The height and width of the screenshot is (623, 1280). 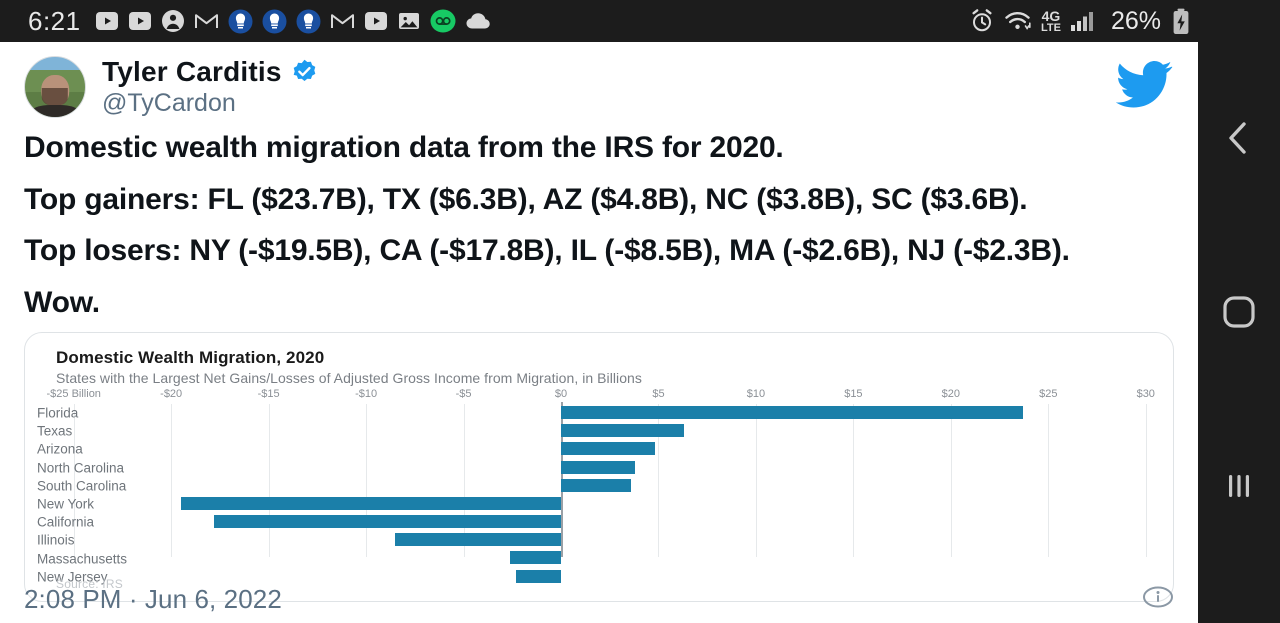 What do you see at coordinates (599, 558) in the screenshot?
I see `chart-bar-row: Massachusetts` at bounding box center [599, 558].